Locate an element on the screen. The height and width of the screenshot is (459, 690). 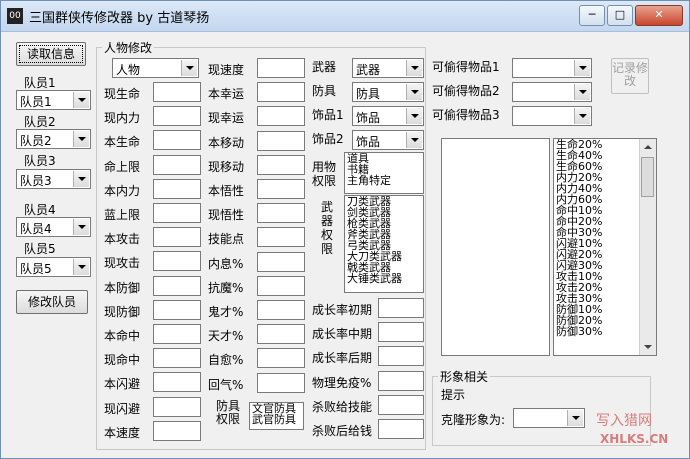
maximize-button: □ is located at coordinates (620, 15).